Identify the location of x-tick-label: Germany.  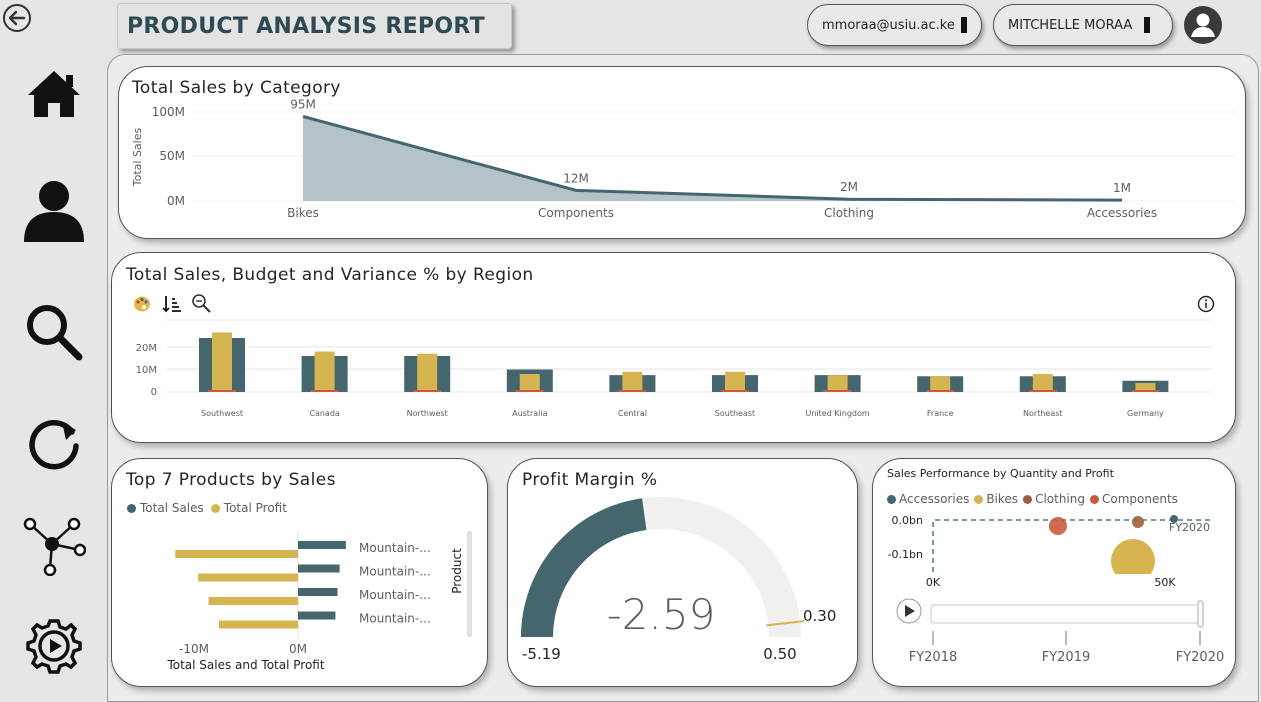
(1145, 413).